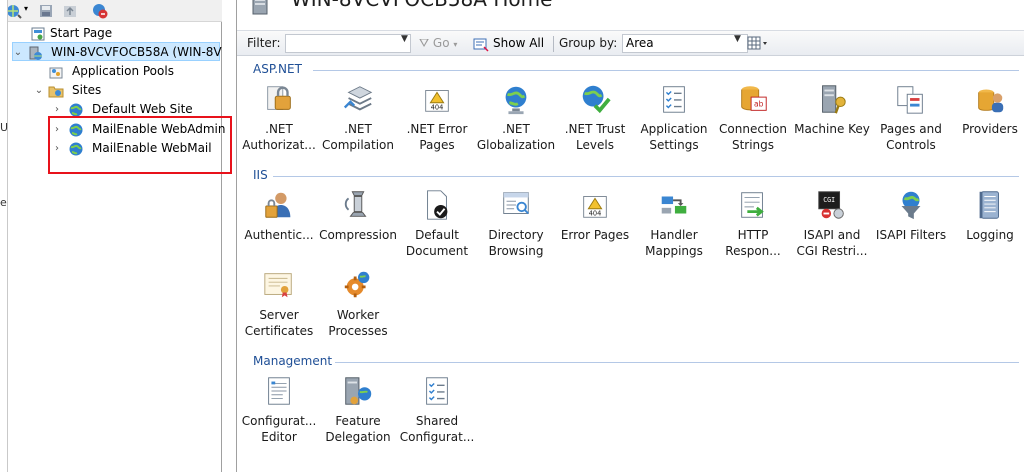  I want to click on connections-toolbar: ▾, so click(111, 11).